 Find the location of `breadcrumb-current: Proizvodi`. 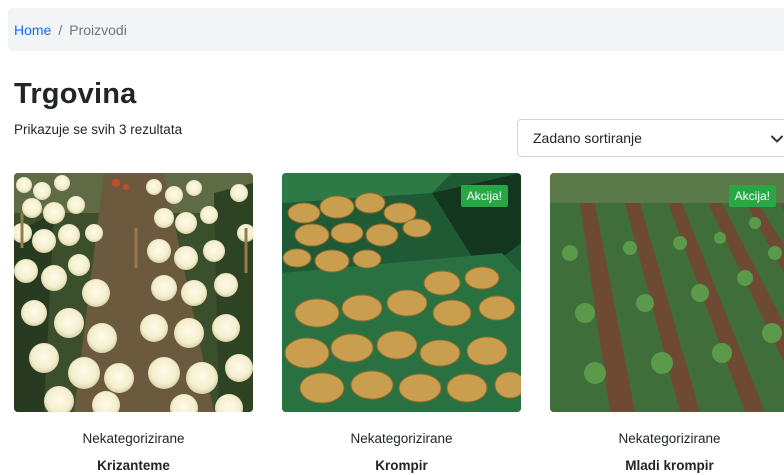

breadcrumb-current: Proizvodi is located at coordinates (98, 29).